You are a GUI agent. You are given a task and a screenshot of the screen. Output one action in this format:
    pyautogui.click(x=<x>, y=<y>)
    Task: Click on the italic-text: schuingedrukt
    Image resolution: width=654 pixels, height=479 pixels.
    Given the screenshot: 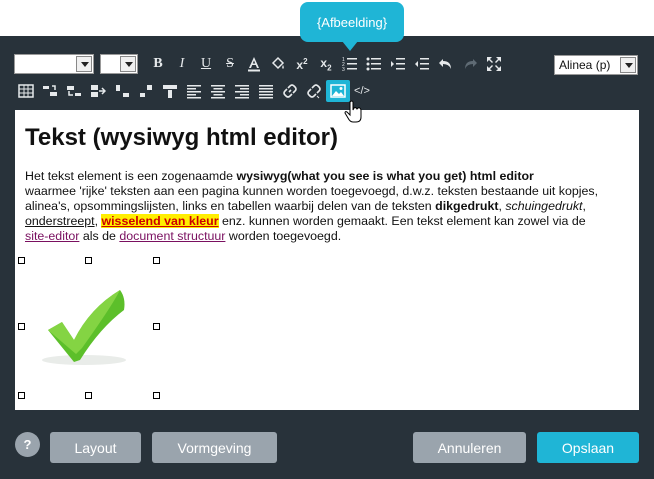 What is the action you would take?
    pyautogui.click(x=544, y=206)
    